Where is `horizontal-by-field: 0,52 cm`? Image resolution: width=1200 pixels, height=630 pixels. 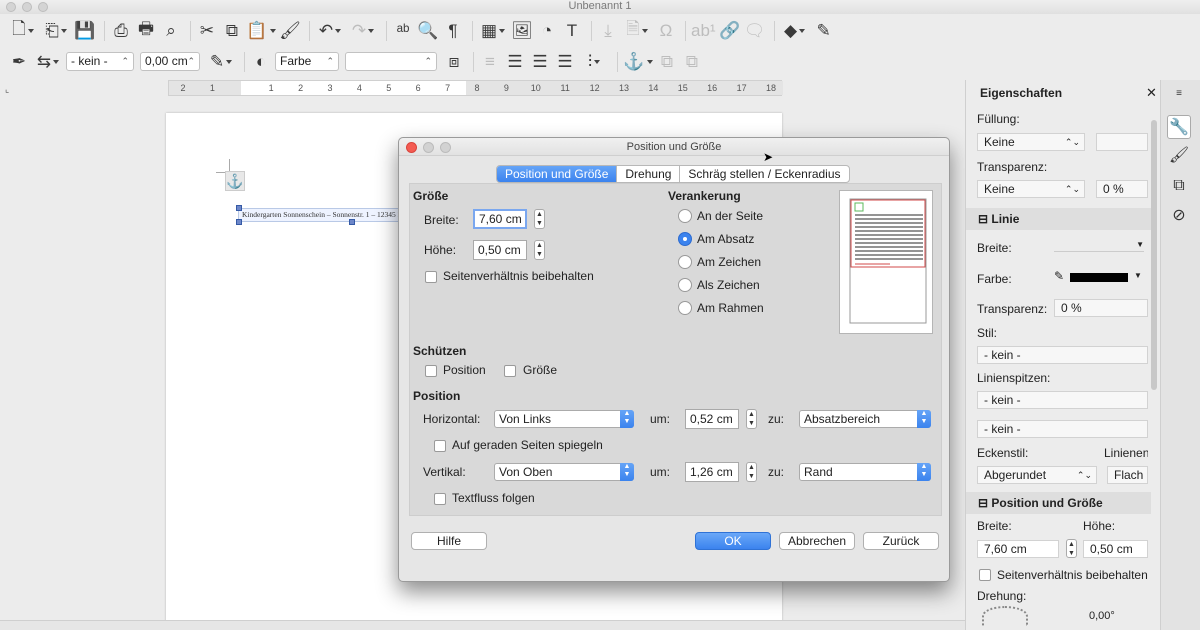
horizontal-by-field: 0,52 cm is located at coordinates (712, 419).